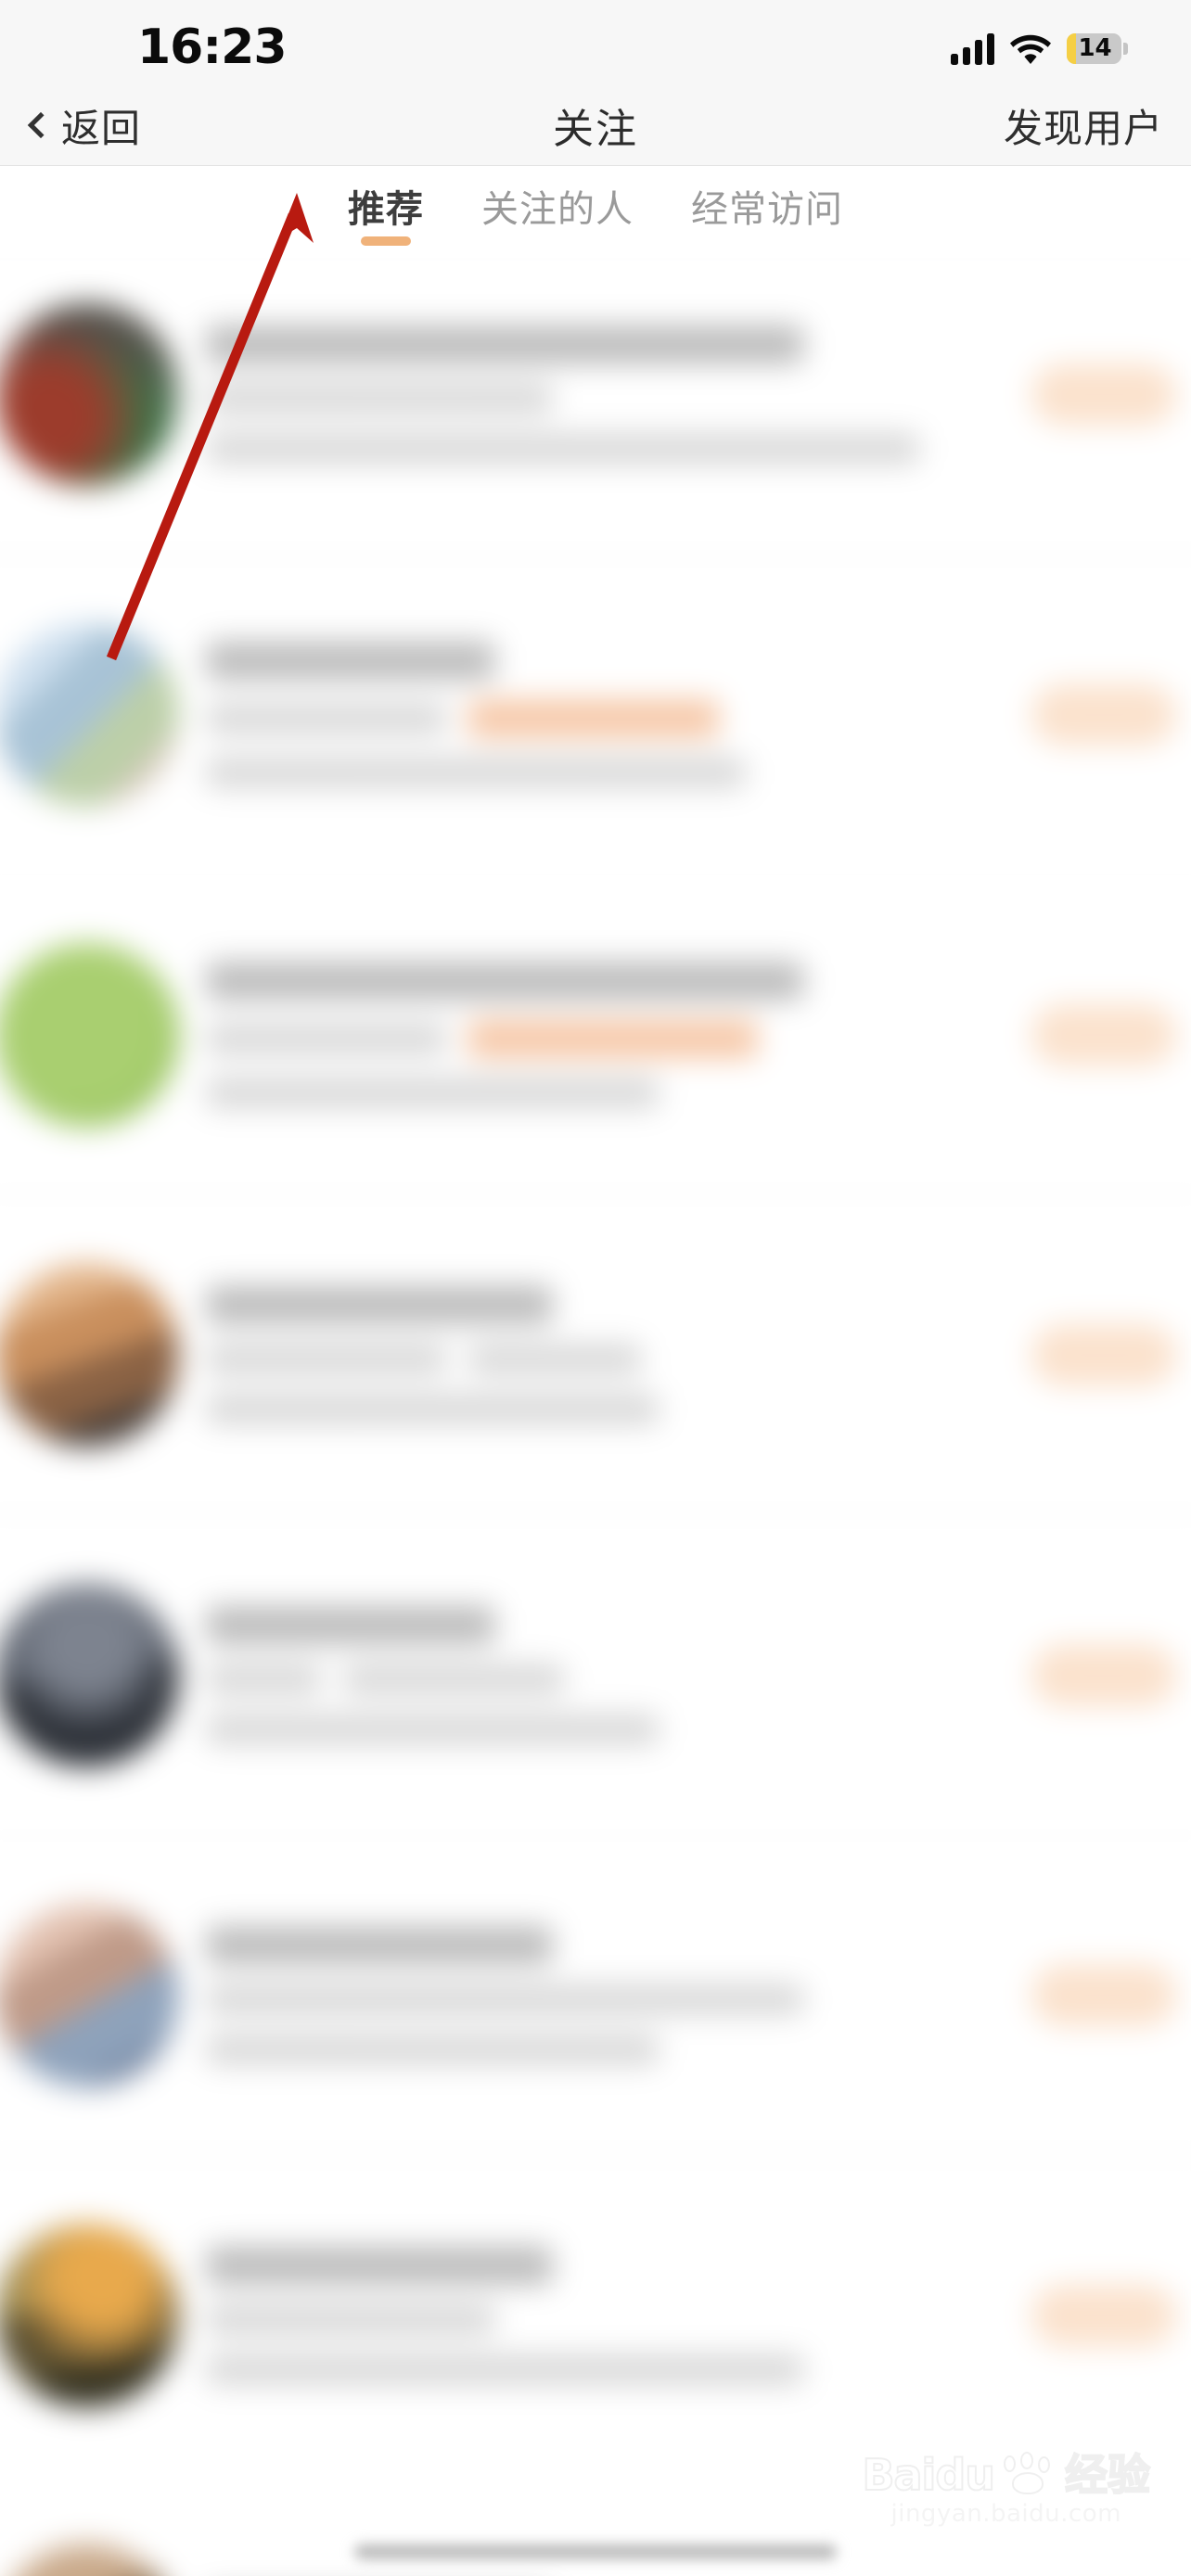 The image size is (1191, 2576). Describe the element at coordinates (212, 47) in the screenshot. I see `status-bar-time: 16:23` at that location.